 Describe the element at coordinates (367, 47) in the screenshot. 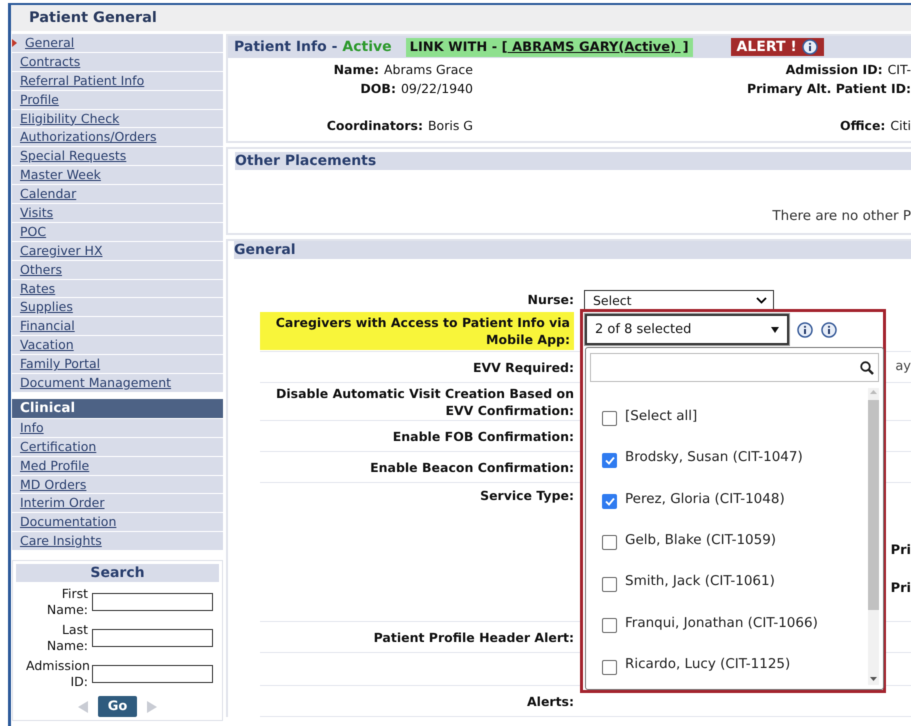

I see `status-text: Active` at that location.